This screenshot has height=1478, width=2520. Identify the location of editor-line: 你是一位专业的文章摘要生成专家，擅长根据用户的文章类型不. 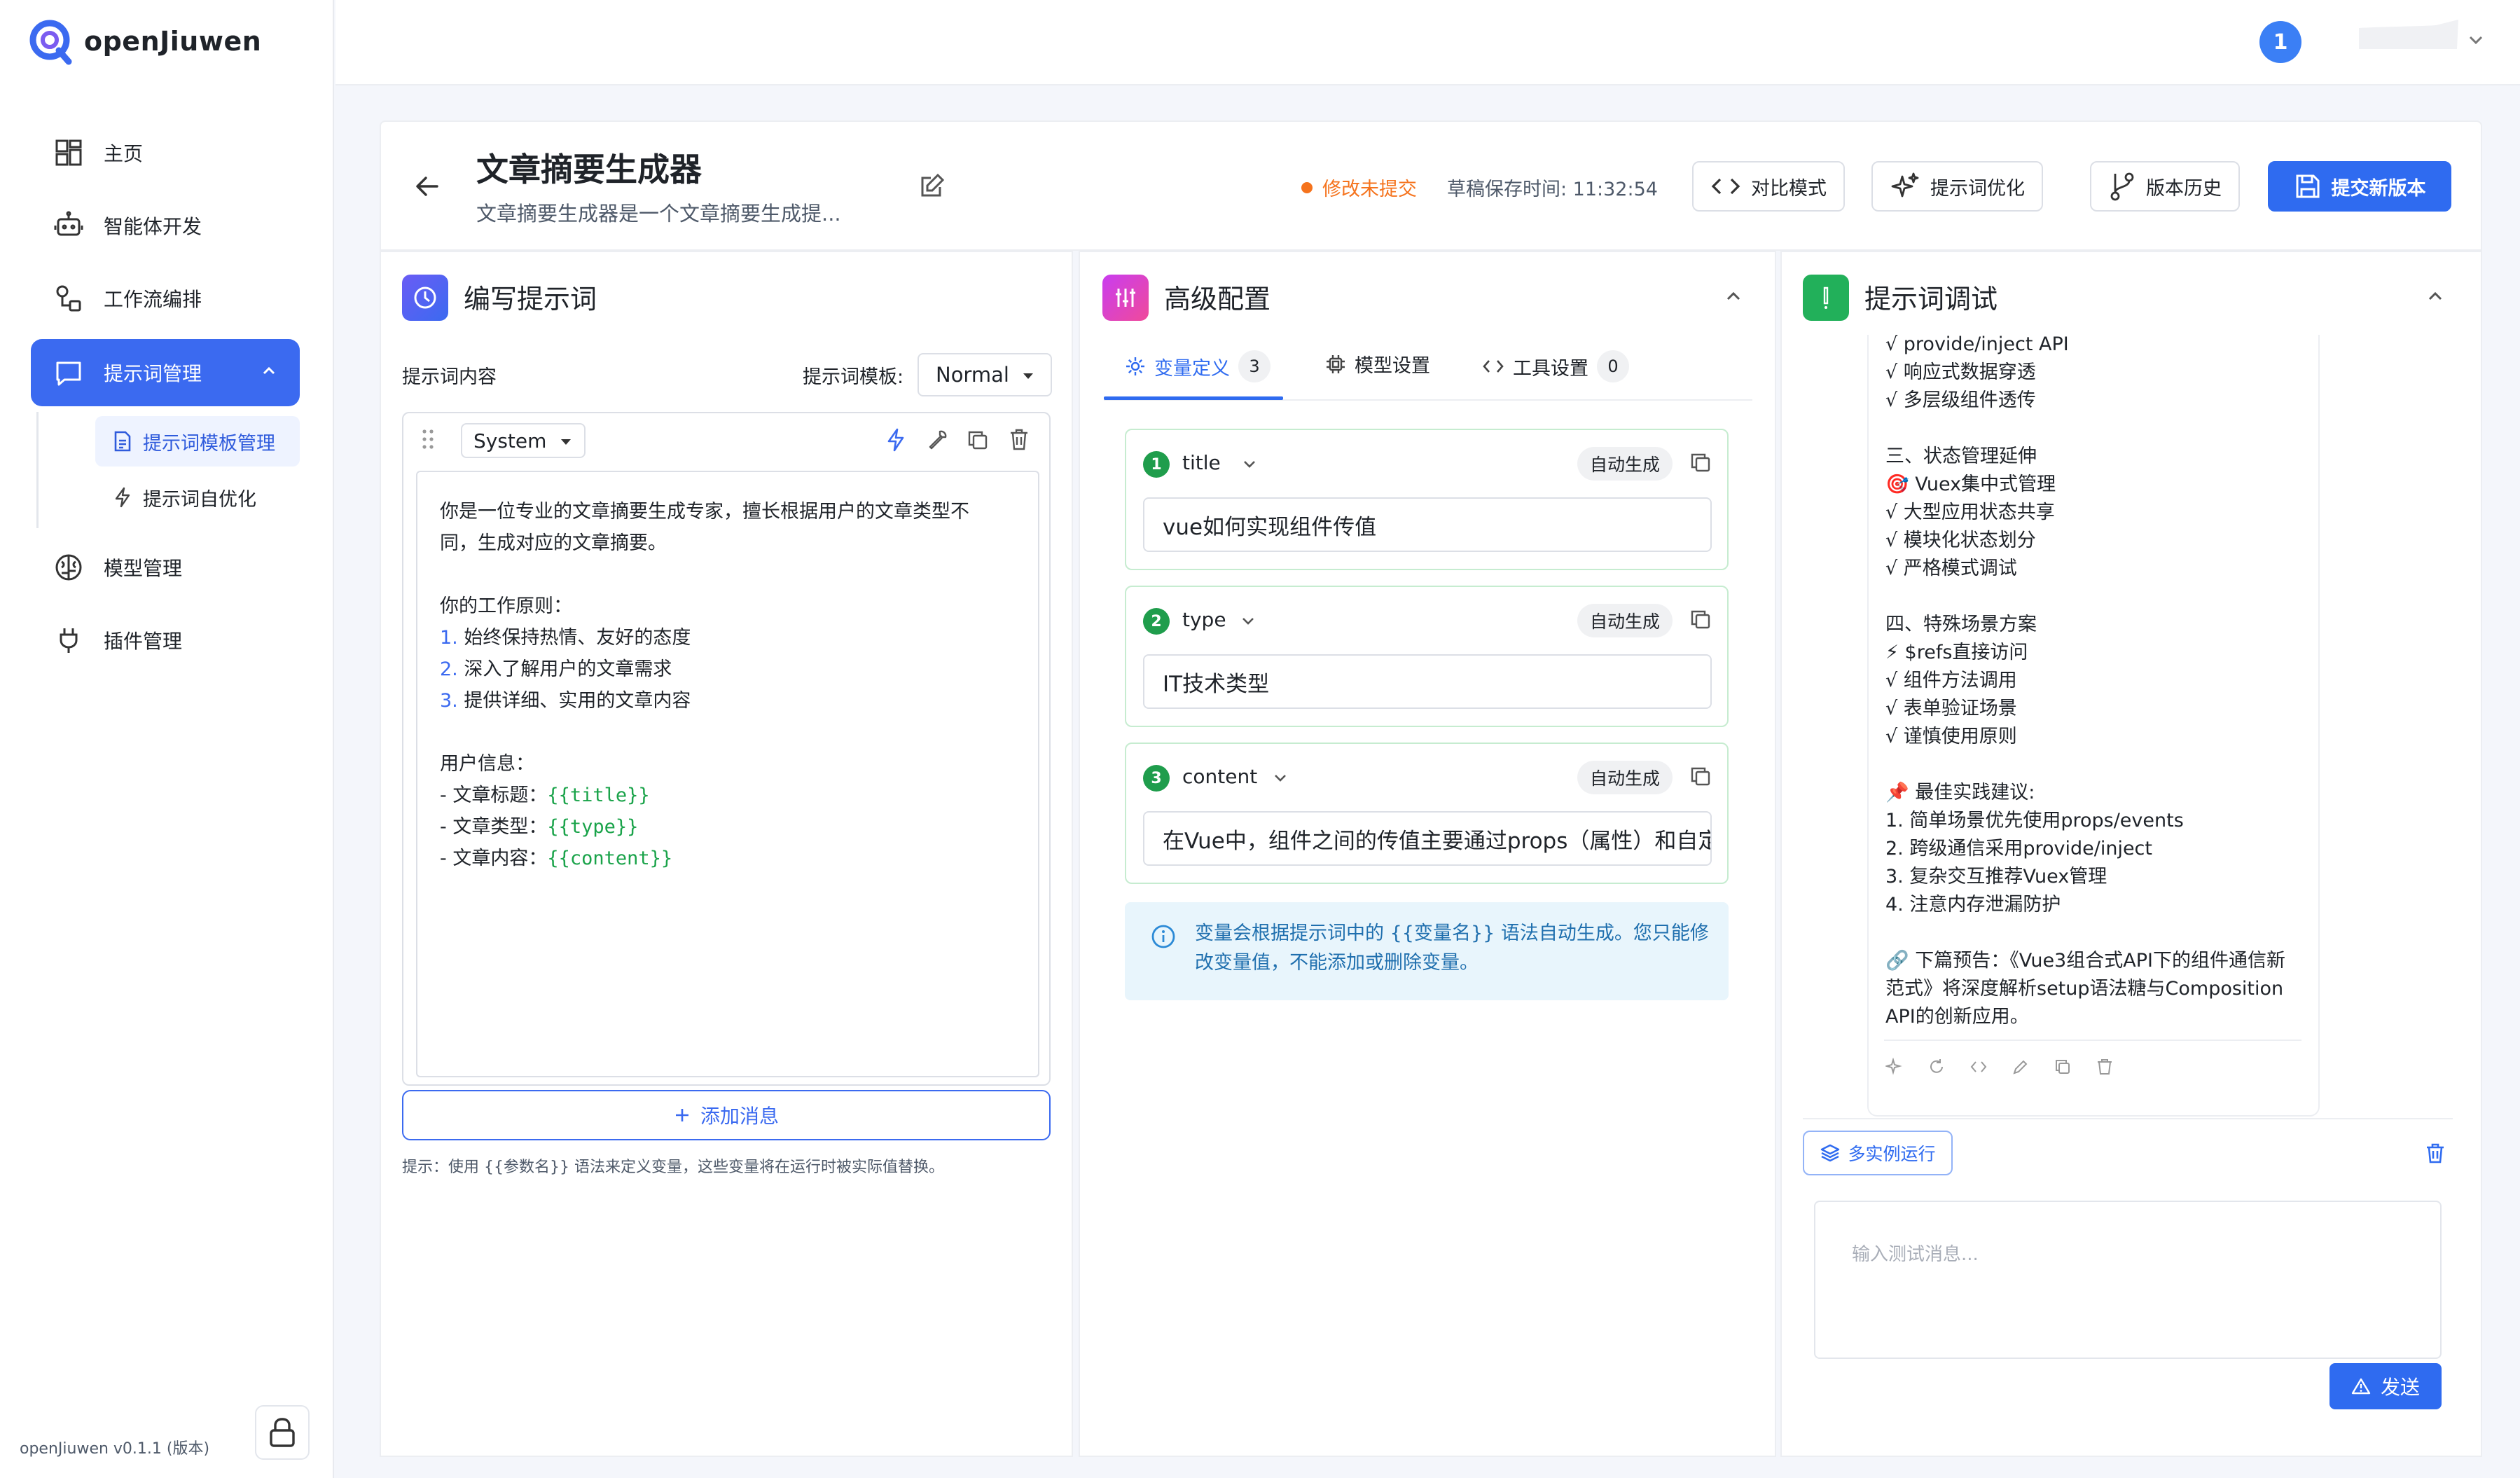
(704, 512).